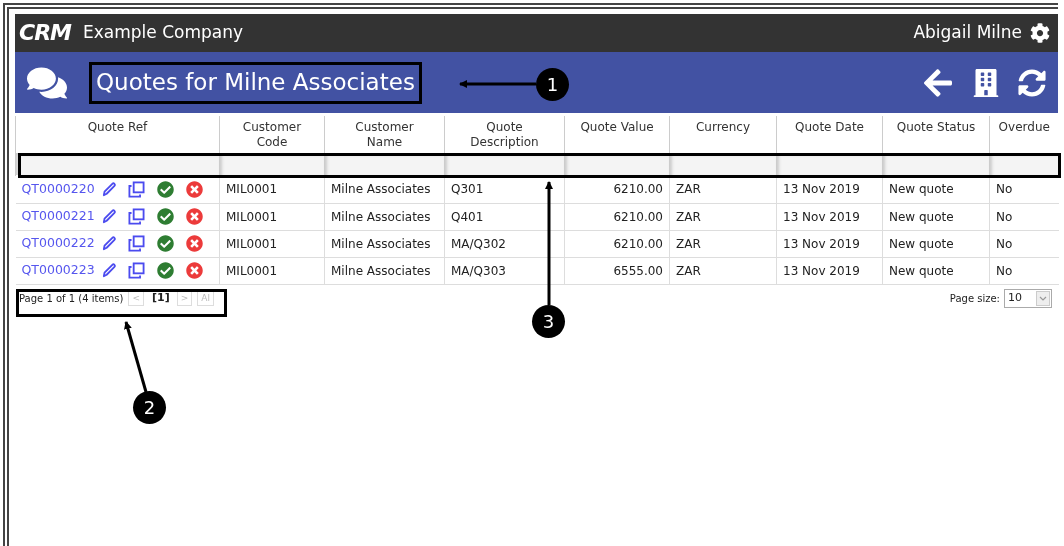 The image size is (1064, 546). Describe the element at coordinates (967, 33) in the screenshot. I see `user-name: Abigail Milne` at that location.